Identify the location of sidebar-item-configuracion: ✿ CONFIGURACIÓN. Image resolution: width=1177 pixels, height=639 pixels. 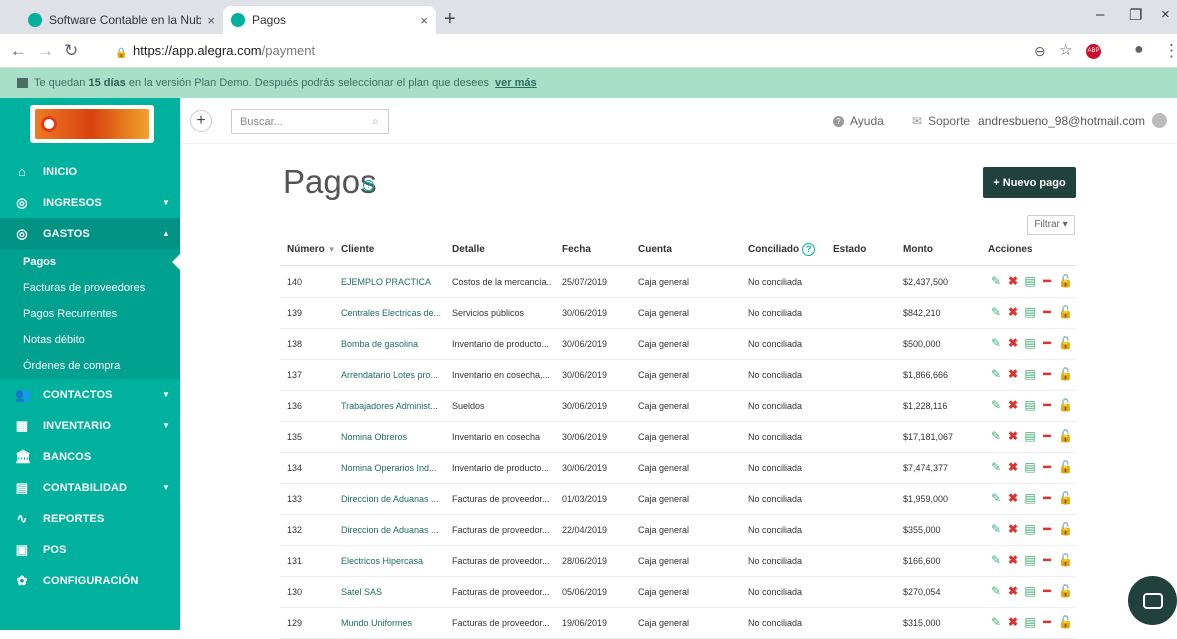
(90, 580).